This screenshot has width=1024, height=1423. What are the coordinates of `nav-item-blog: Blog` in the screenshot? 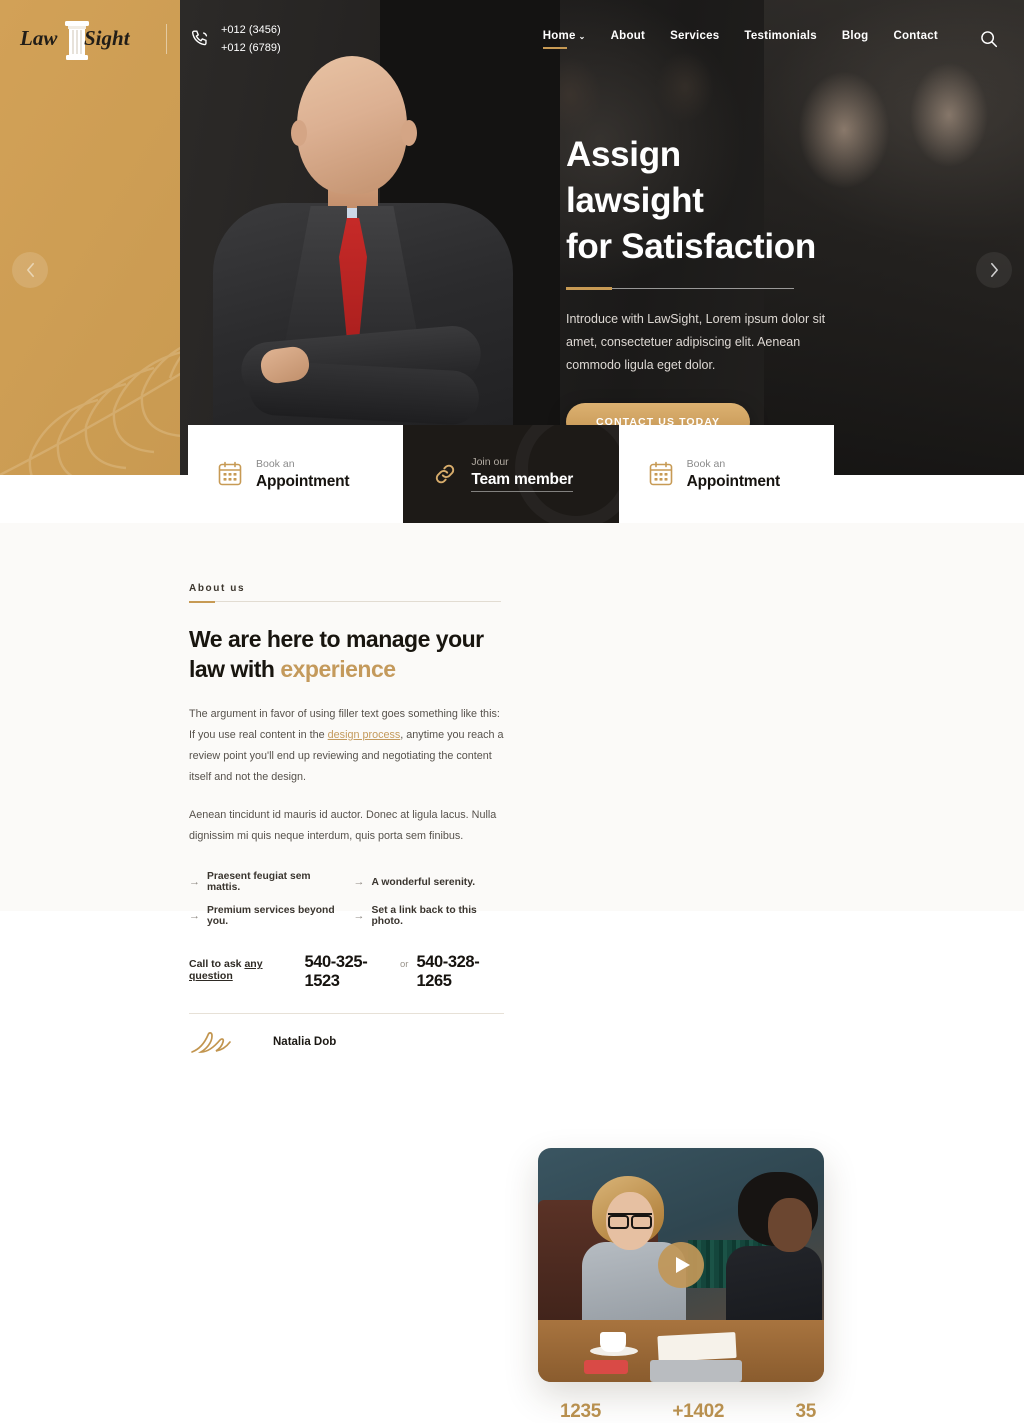 It's located at (855, 39).